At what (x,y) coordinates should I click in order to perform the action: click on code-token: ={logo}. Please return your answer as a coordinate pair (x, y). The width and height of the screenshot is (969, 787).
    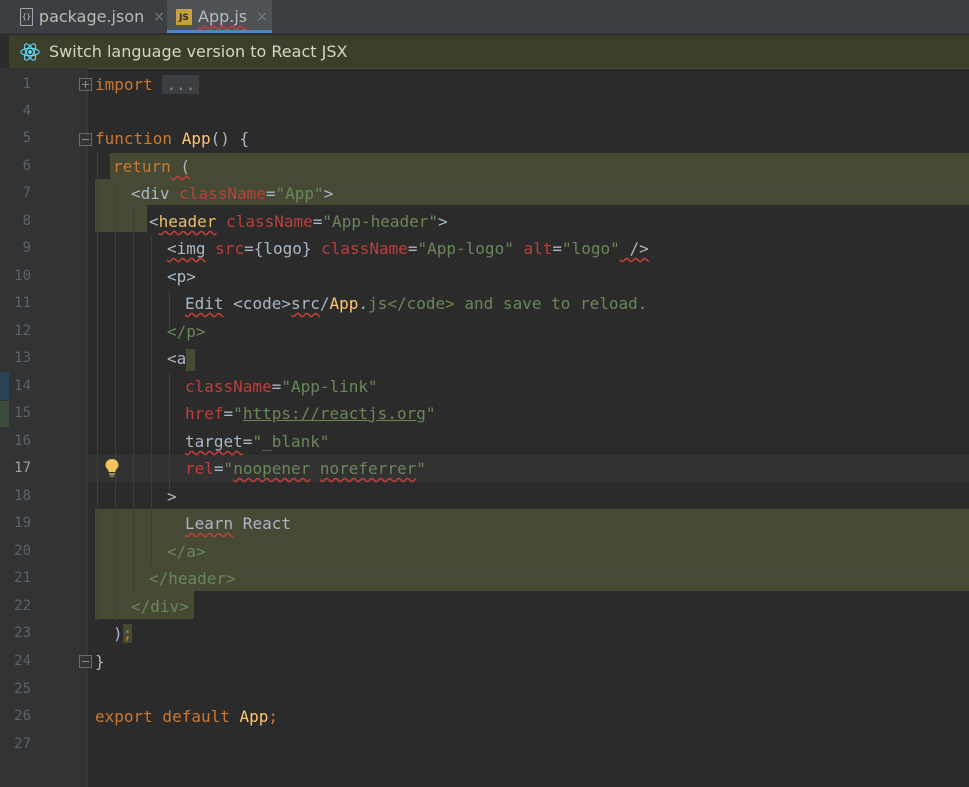
    Looking at the image, I should click on (278, 248).